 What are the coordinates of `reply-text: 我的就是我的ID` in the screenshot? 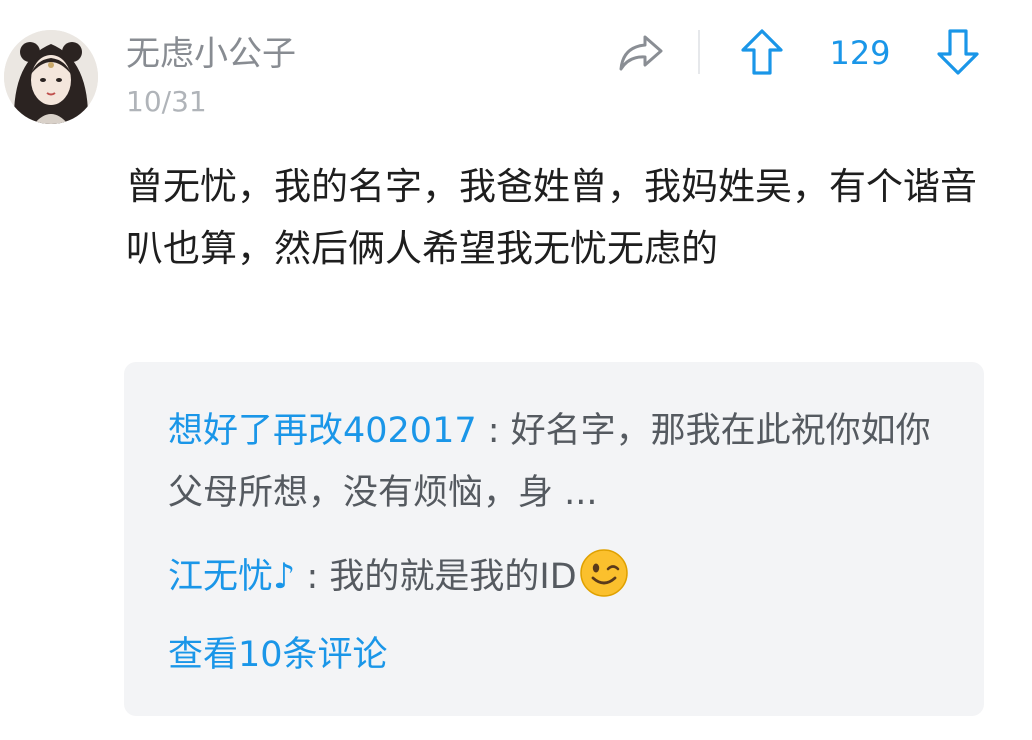 It's located at (453, 577).